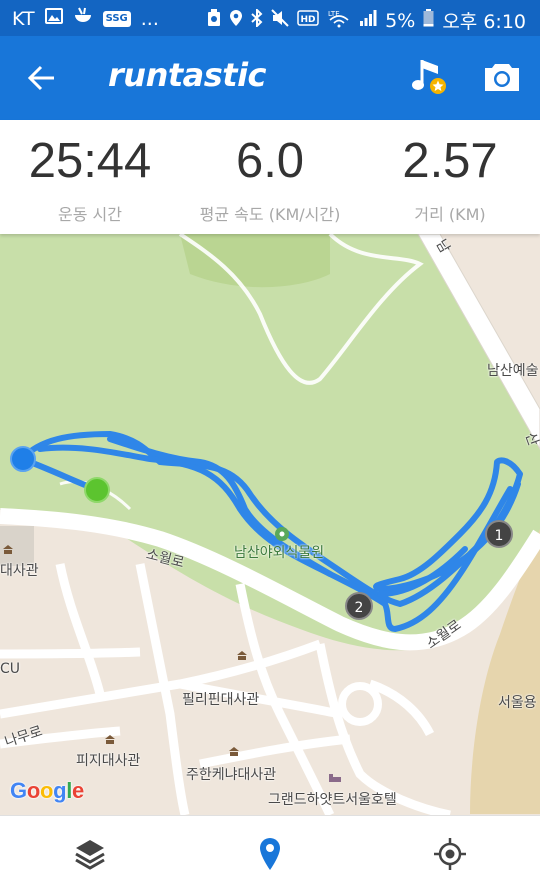  I want to click on label-seoul-right: 서울용, so click(517, 703).